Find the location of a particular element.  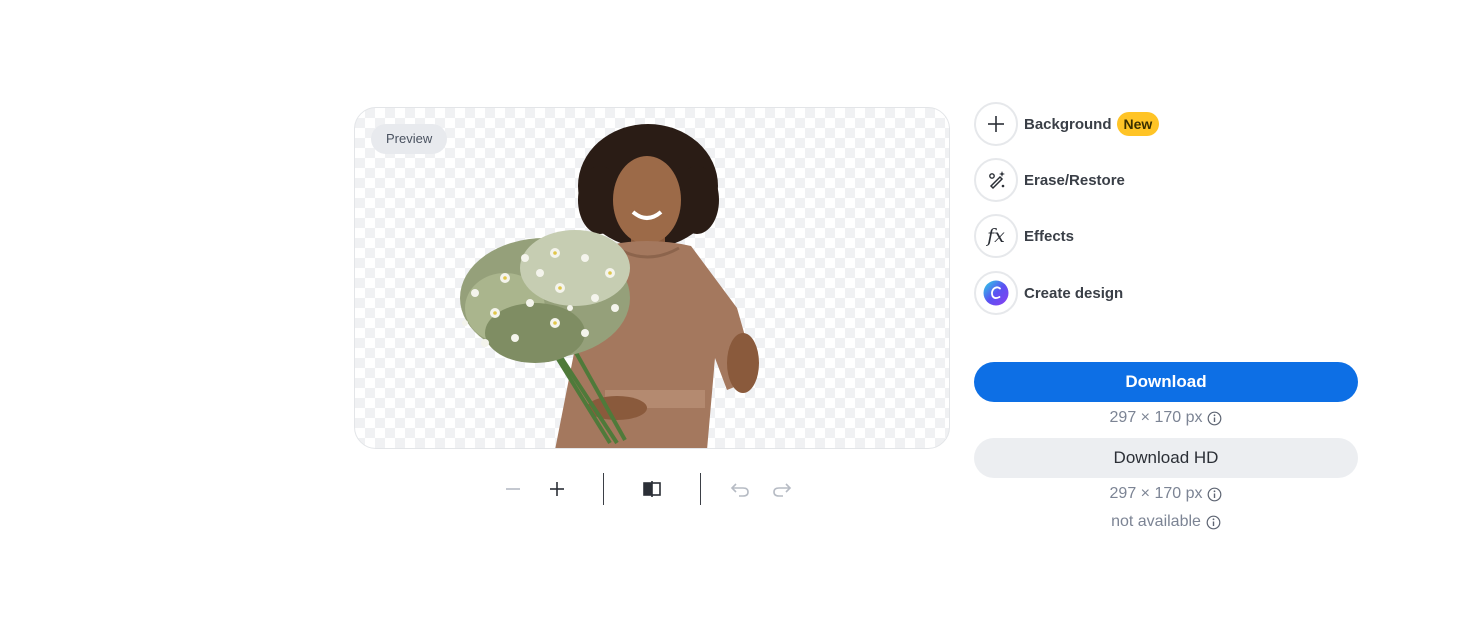

download-hd-size-row: 297 × 170 px is located at coordinates (1166, 494).